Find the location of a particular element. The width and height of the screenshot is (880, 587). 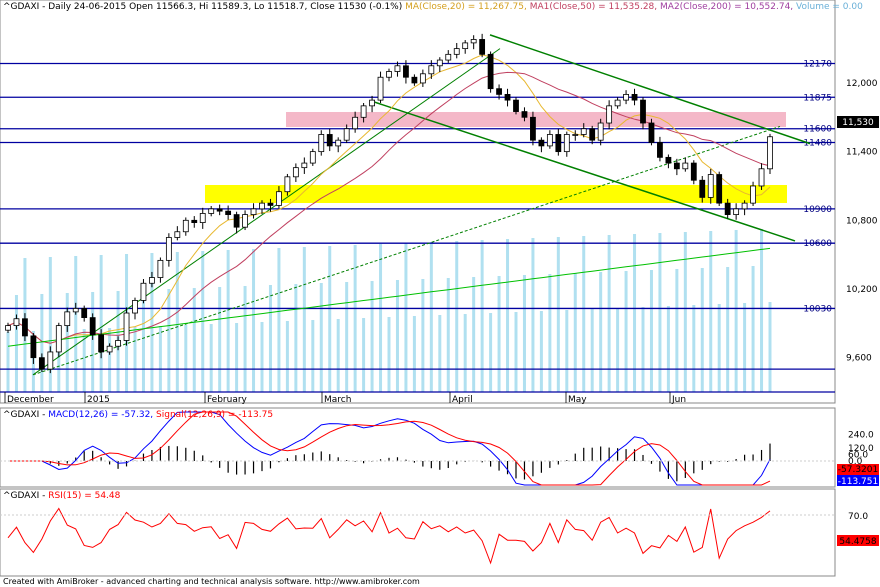

level-label: 11600 is located at coordinates (817, 130).